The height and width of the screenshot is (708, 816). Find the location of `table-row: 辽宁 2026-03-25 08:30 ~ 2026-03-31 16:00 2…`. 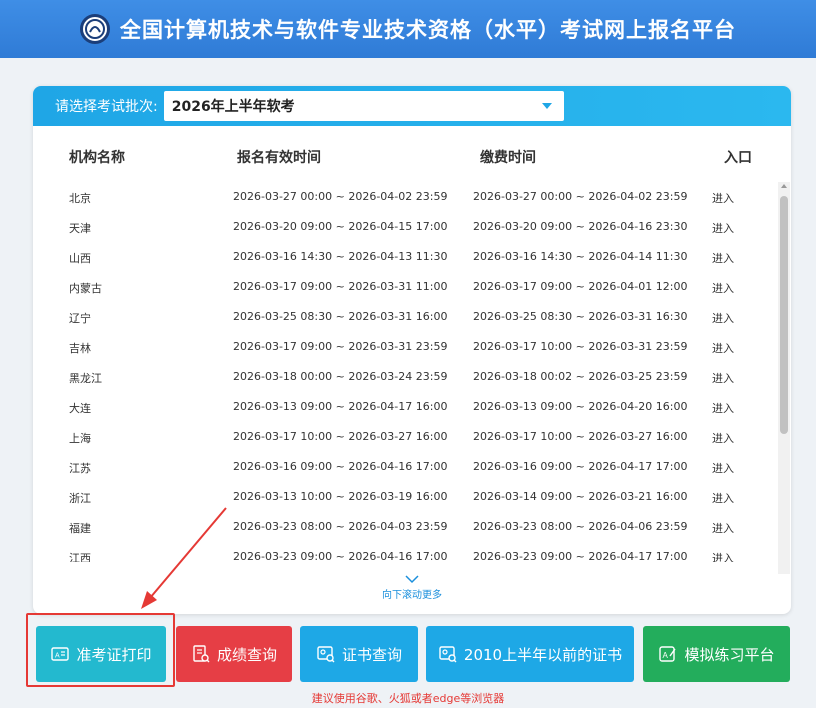

table-row: 辽宁 2026-03-25 08:30 ~ 2026-03-31 16:00 2… is located at coordinates (403, 317).